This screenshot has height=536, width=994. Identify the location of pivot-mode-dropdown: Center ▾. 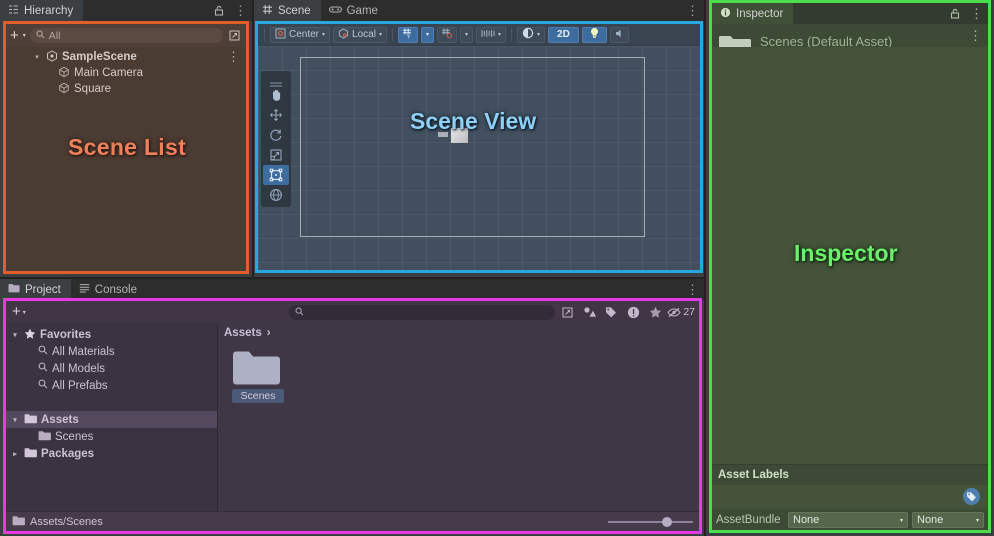
(300, 34).